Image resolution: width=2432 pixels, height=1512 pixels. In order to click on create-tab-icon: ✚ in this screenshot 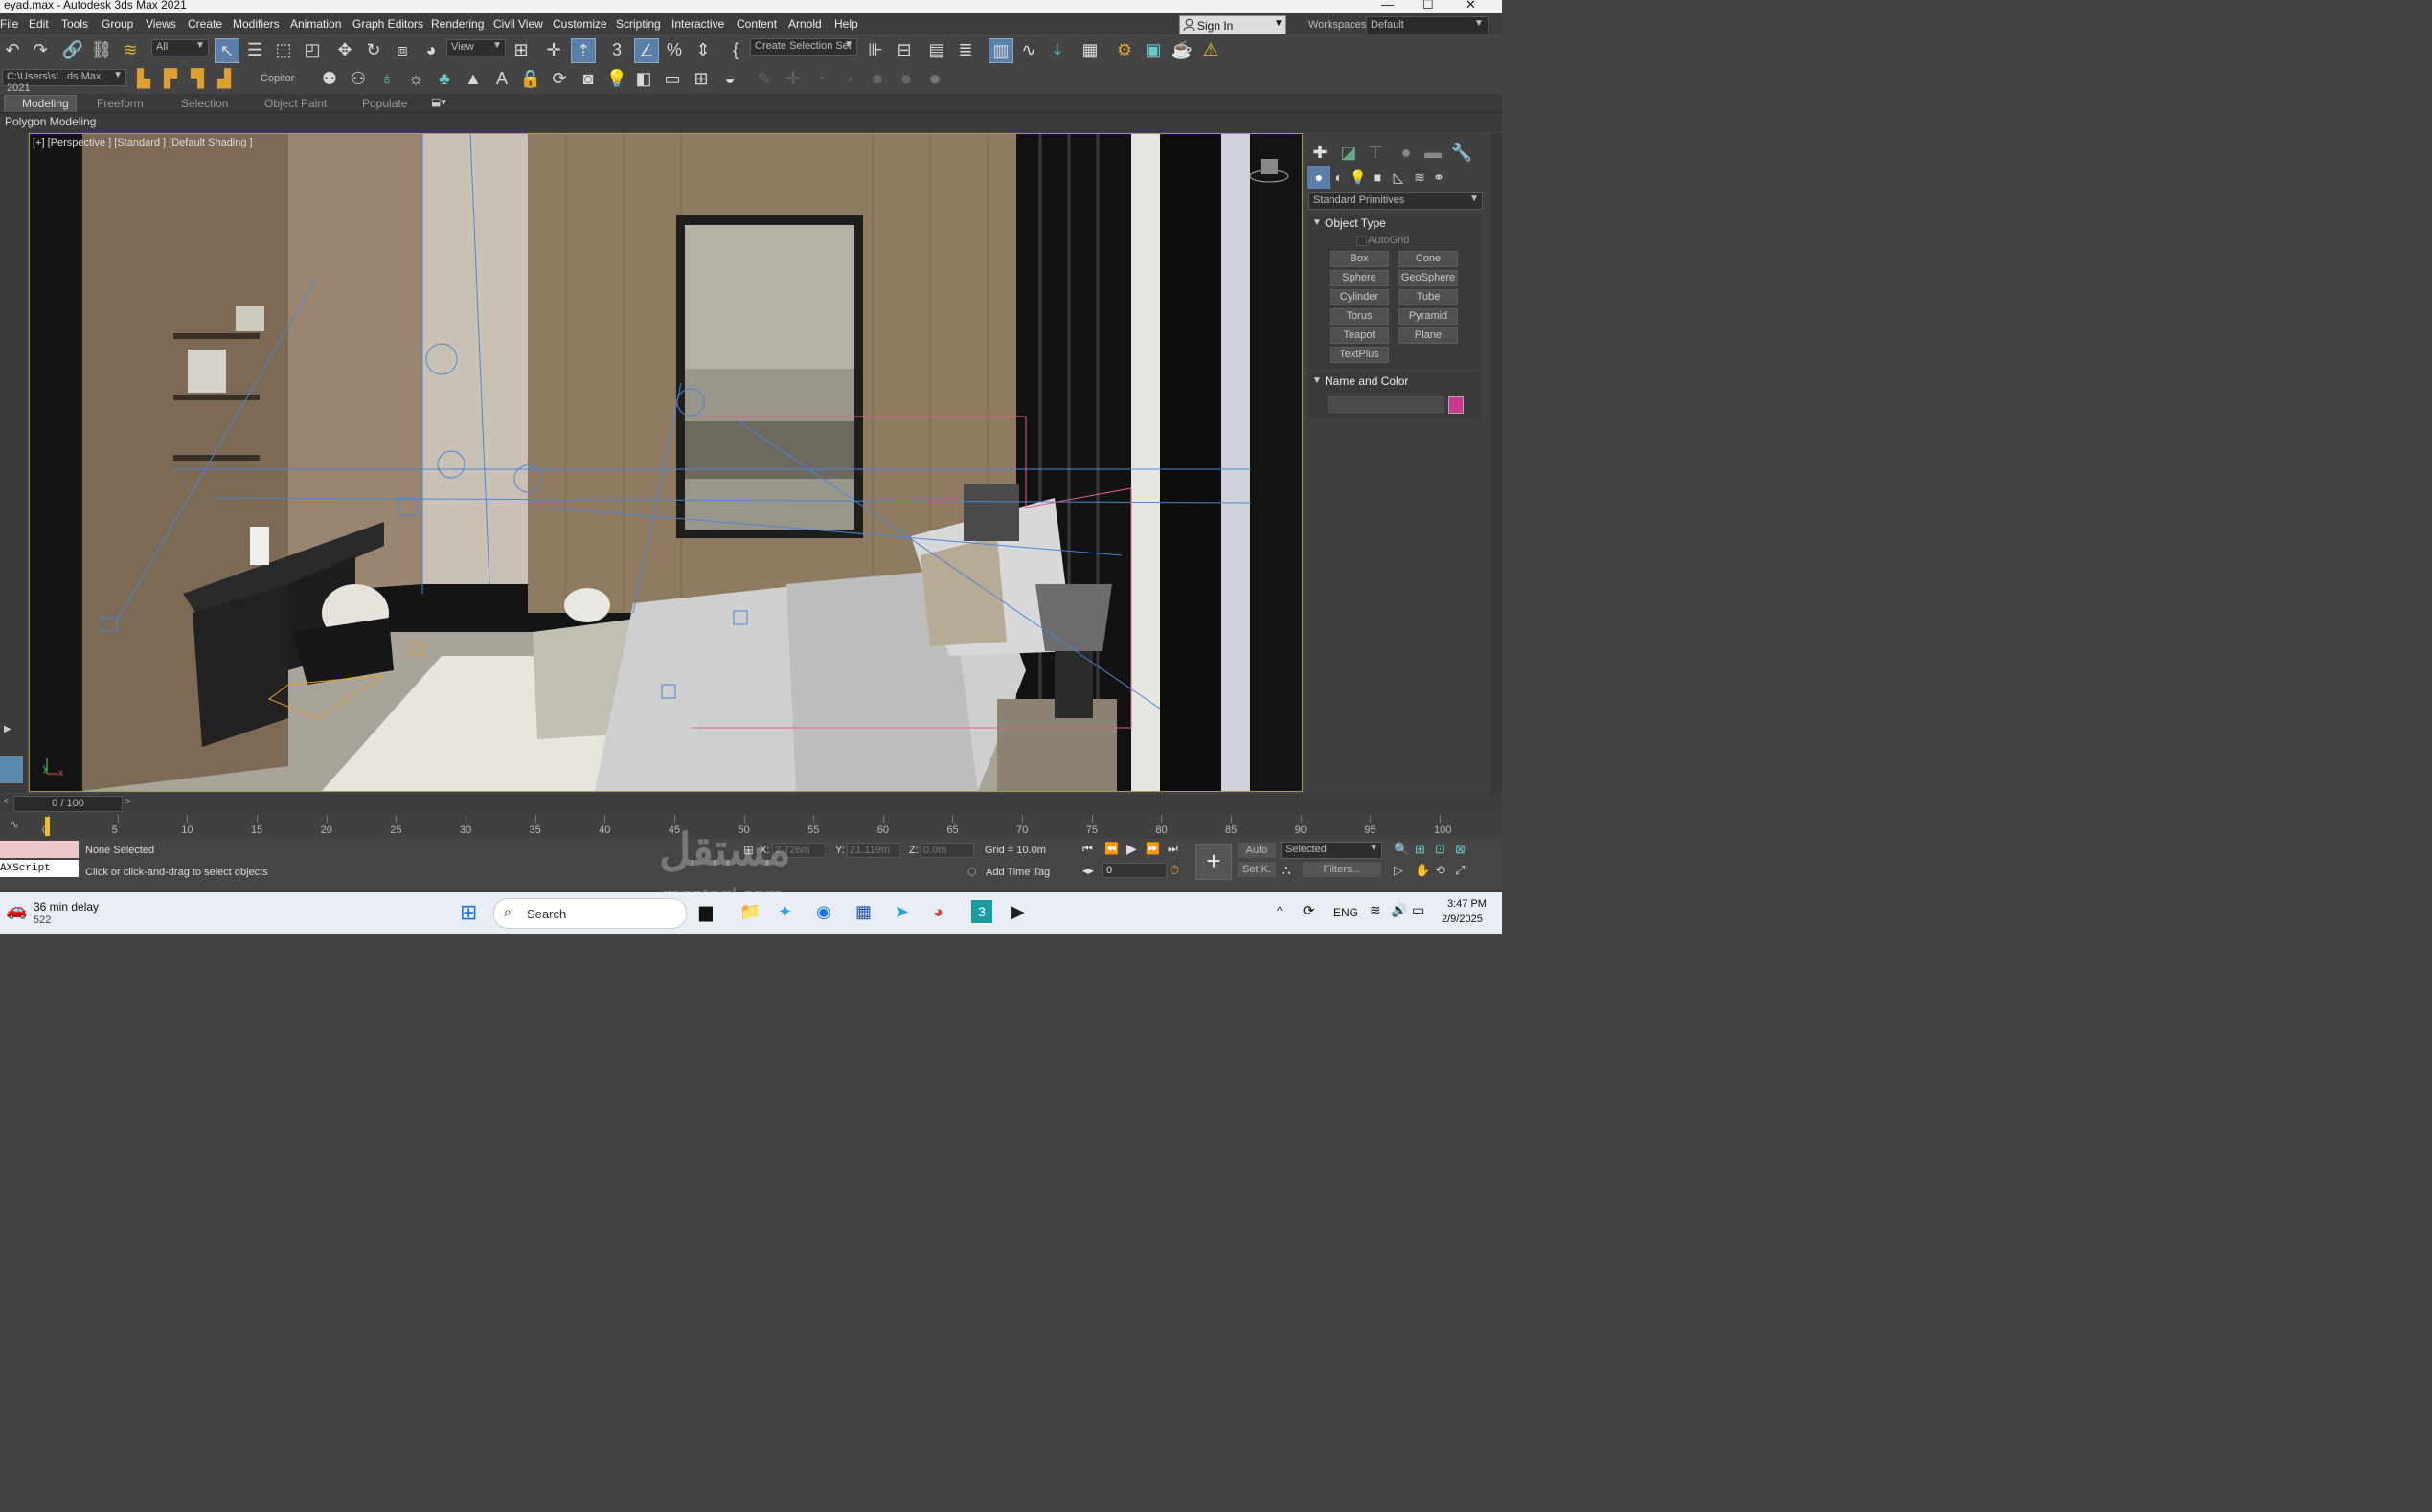, I will do `click(1319, 152)`.